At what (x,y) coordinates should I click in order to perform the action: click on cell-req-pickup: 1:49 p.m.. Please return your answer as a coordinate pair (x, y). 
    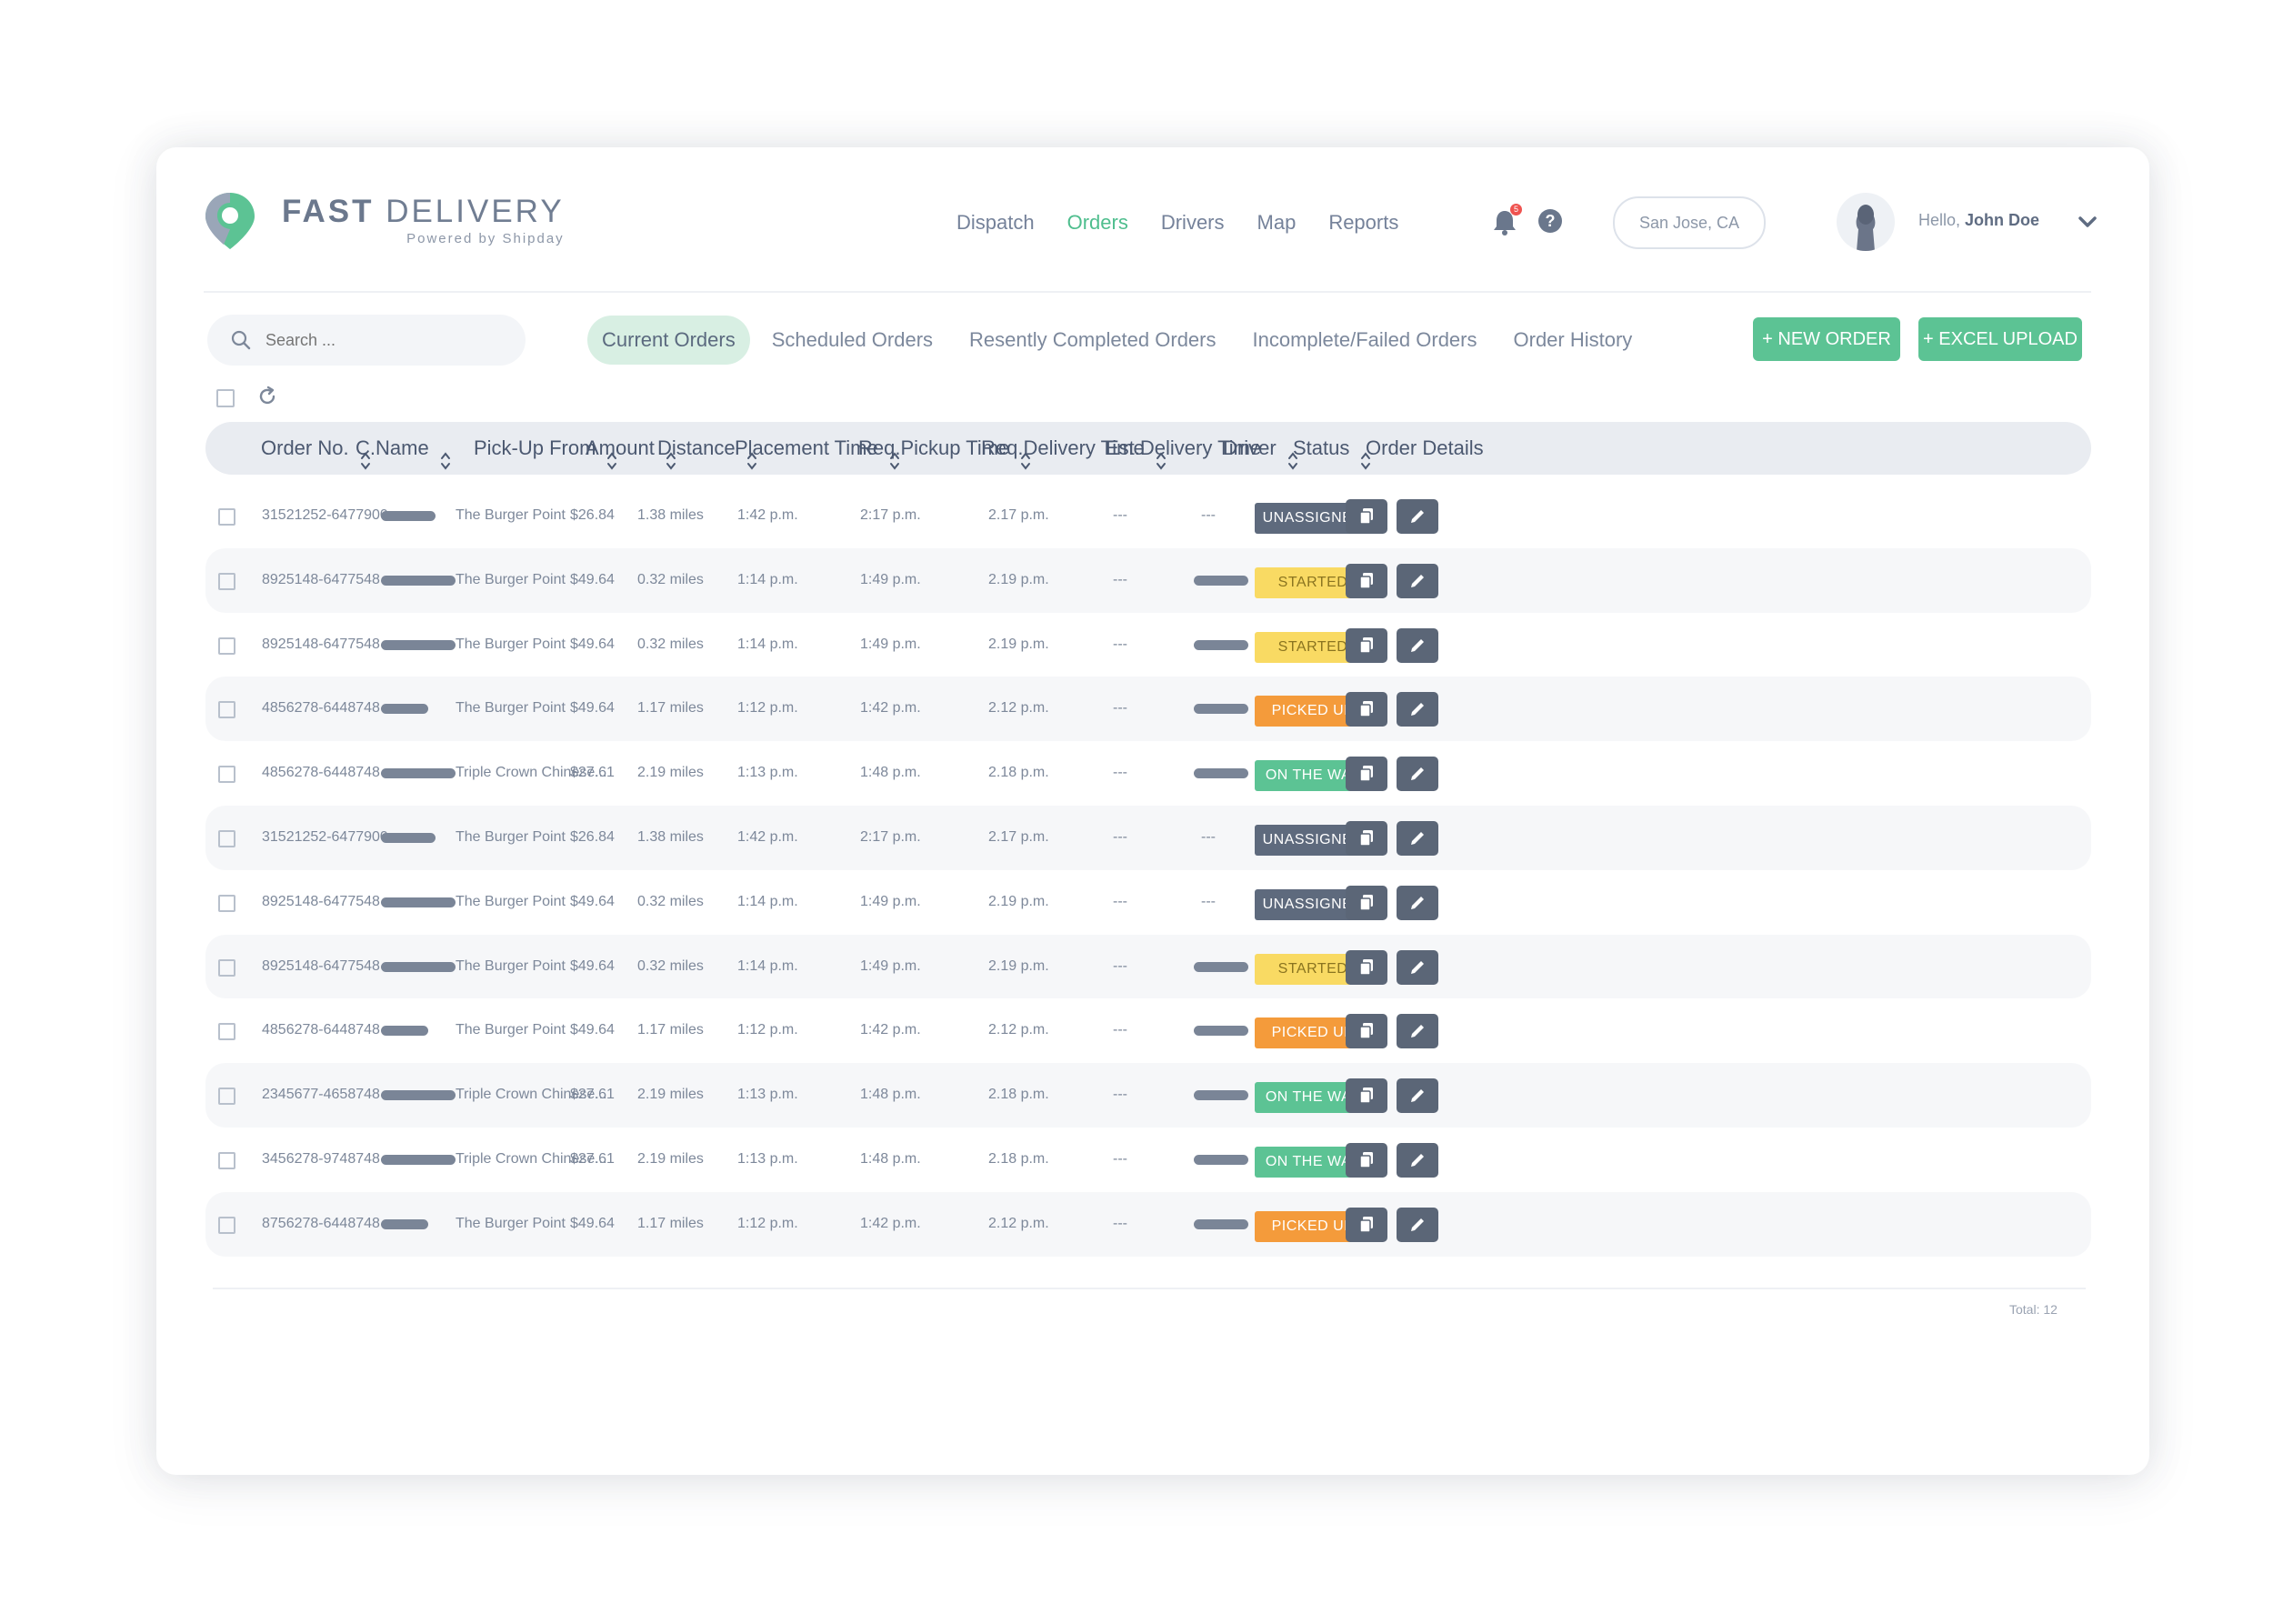
    Looking at the image, I should click on (890, 644).